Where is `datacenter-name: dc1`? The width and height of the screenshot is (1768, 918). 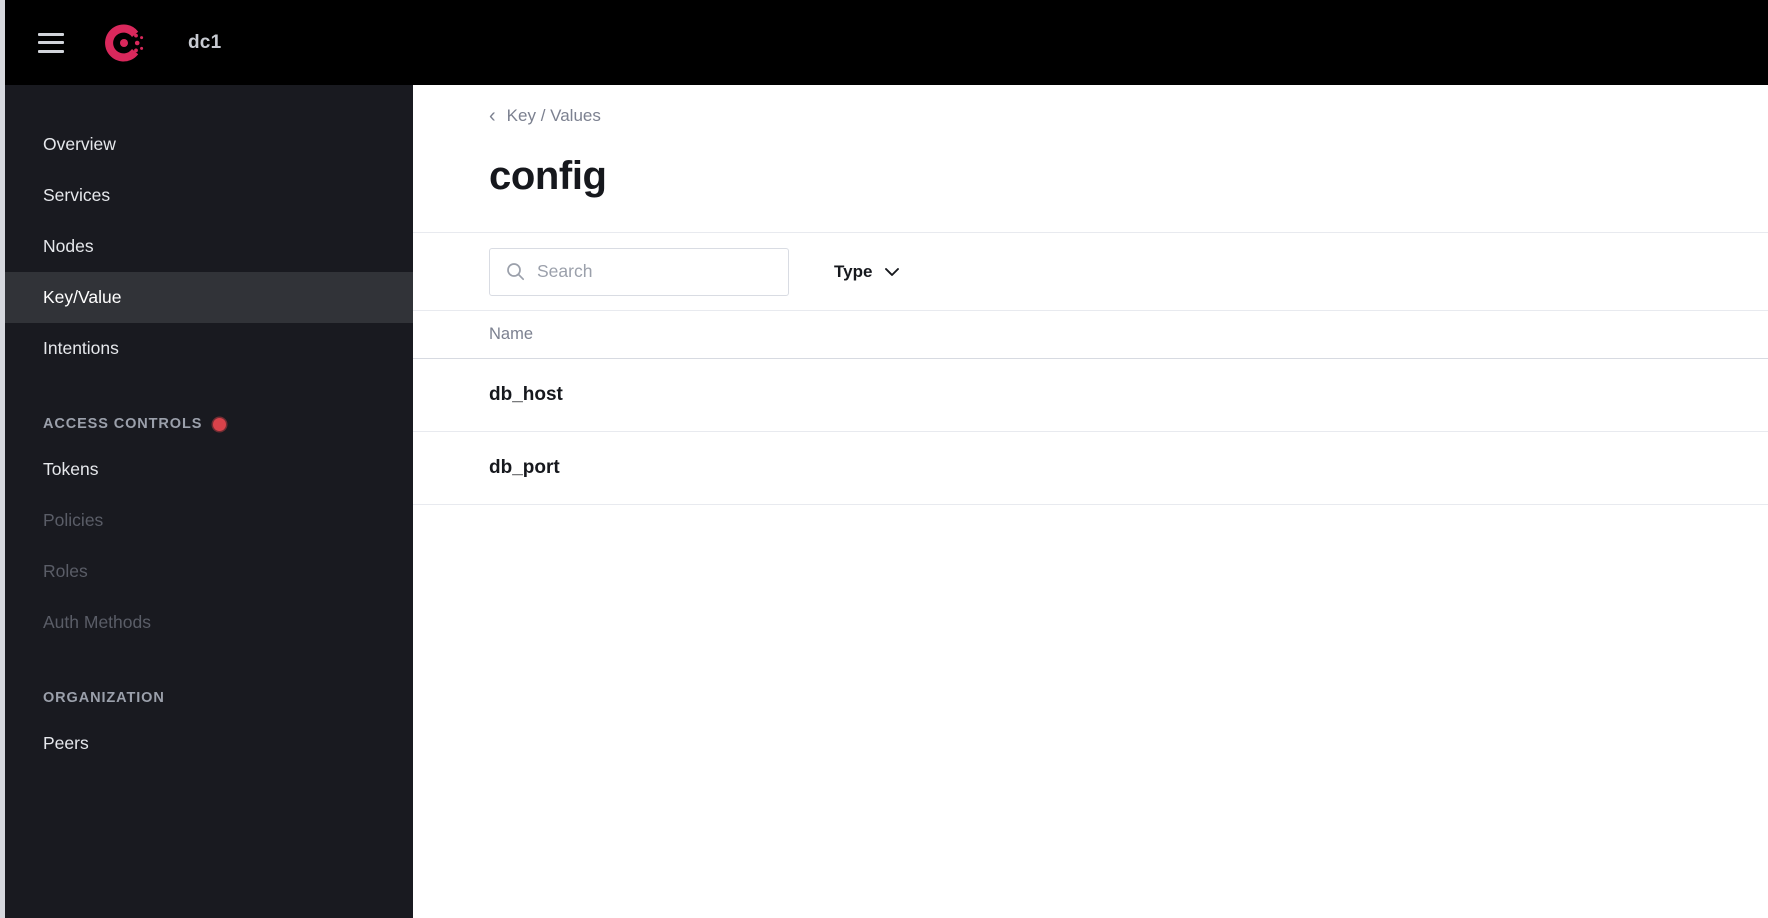
datacenter-name: dc1 is located at coordinates (204, 43).